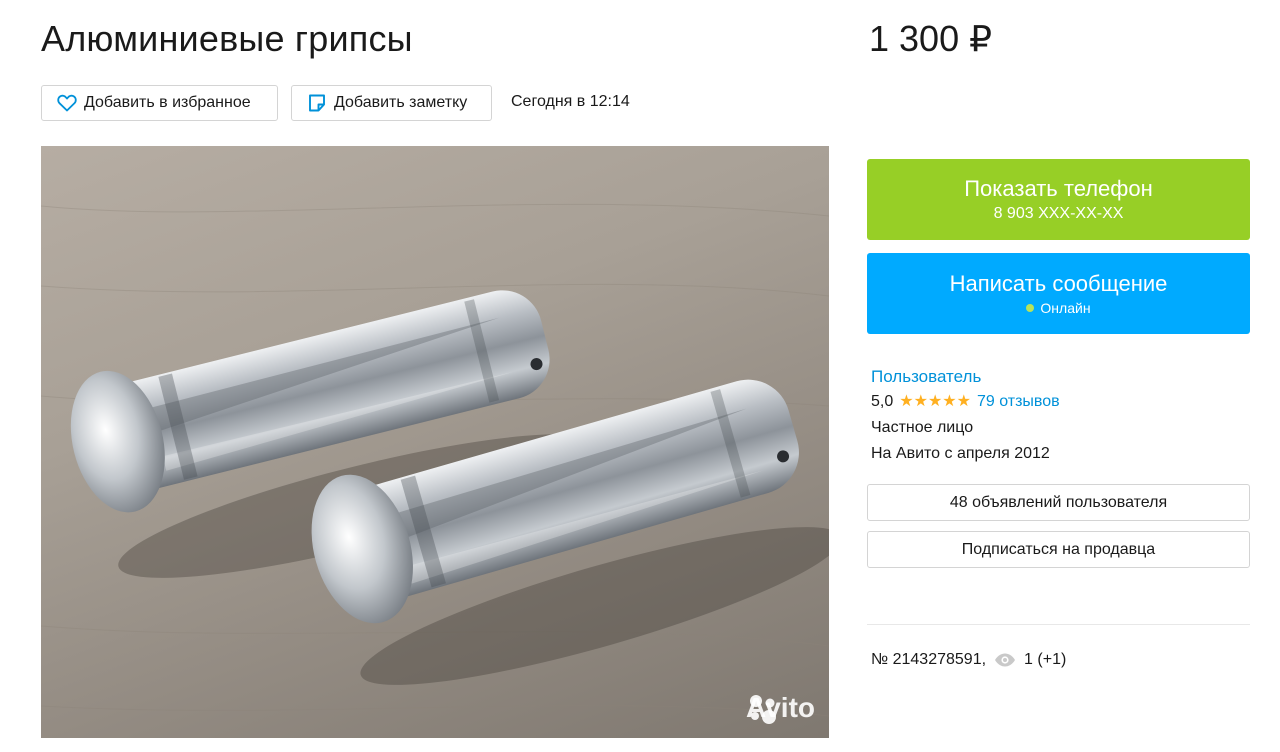 This screenshot has height=752, width=1280. I want to click on online-dot-icon, so click(1030, 307).